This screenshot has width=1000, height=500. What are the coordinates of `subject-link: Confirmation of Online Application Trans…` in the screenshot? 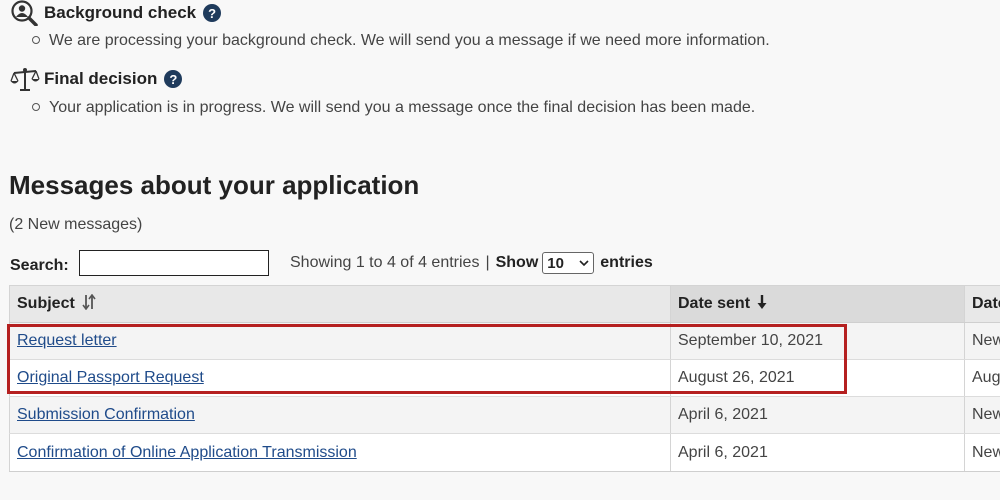 It's located at (187, 452).